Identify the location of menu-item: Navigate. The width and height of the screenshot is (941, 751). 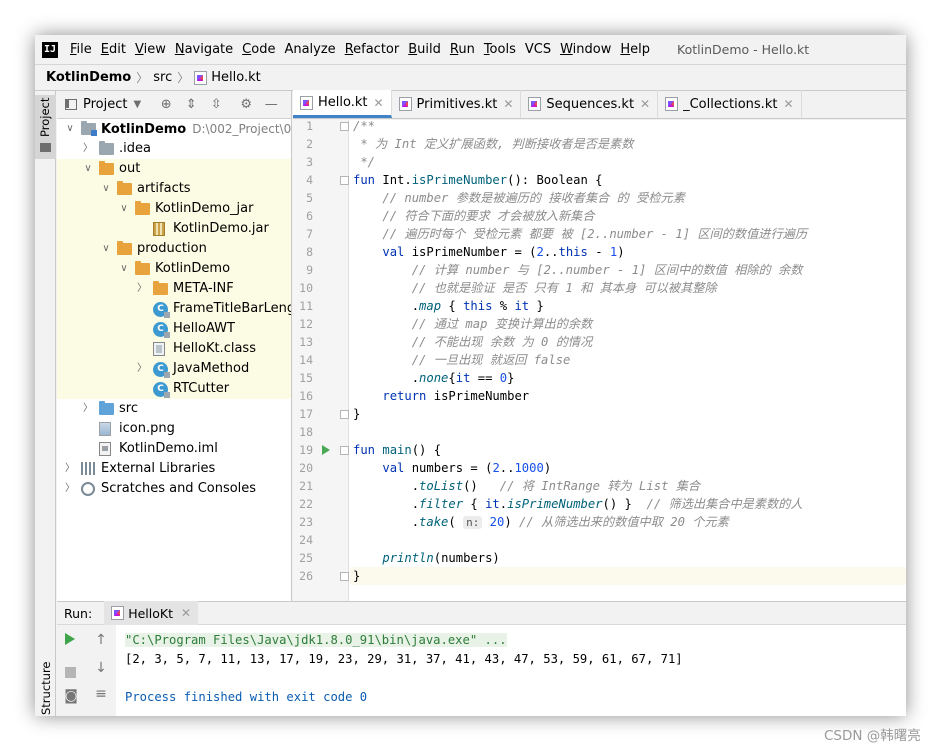
(204, 49).